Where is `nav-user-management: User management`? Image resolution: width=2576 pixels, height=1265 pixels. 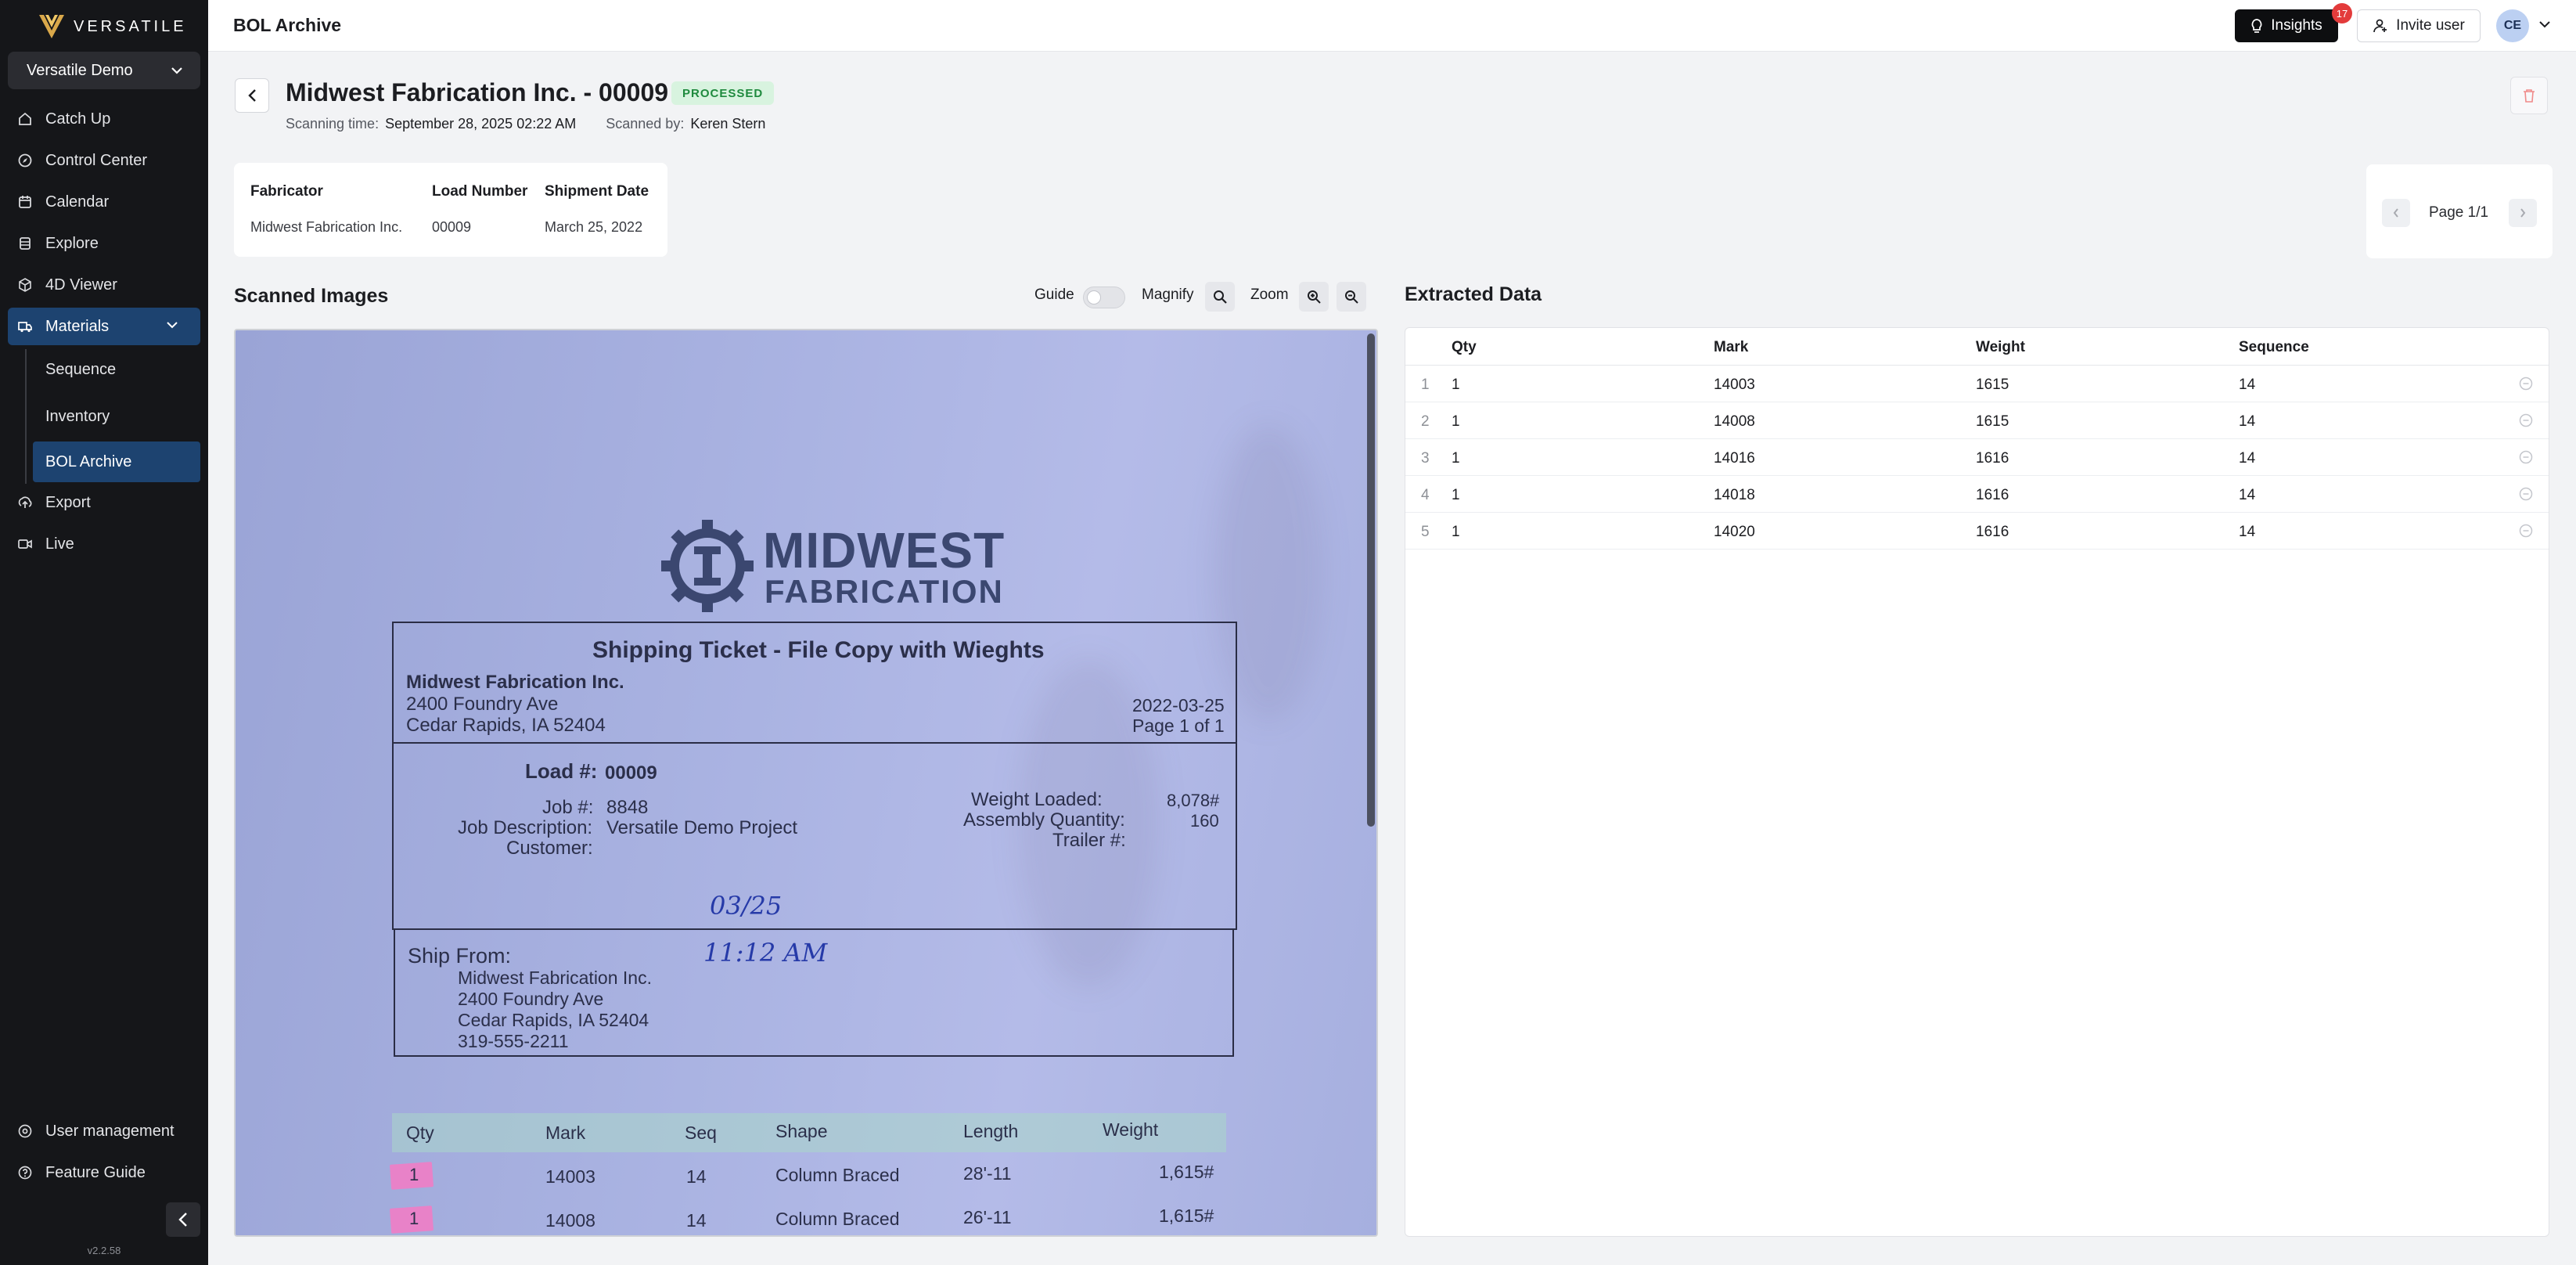 nav-user-management: User management is located at coordinates (104, 1131).